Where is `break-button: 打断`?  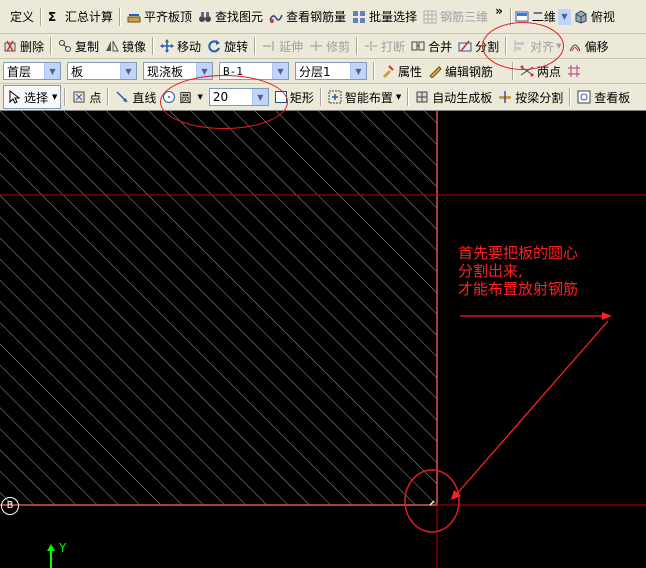 break-button: 打断 is located at coordinates (384, 46).